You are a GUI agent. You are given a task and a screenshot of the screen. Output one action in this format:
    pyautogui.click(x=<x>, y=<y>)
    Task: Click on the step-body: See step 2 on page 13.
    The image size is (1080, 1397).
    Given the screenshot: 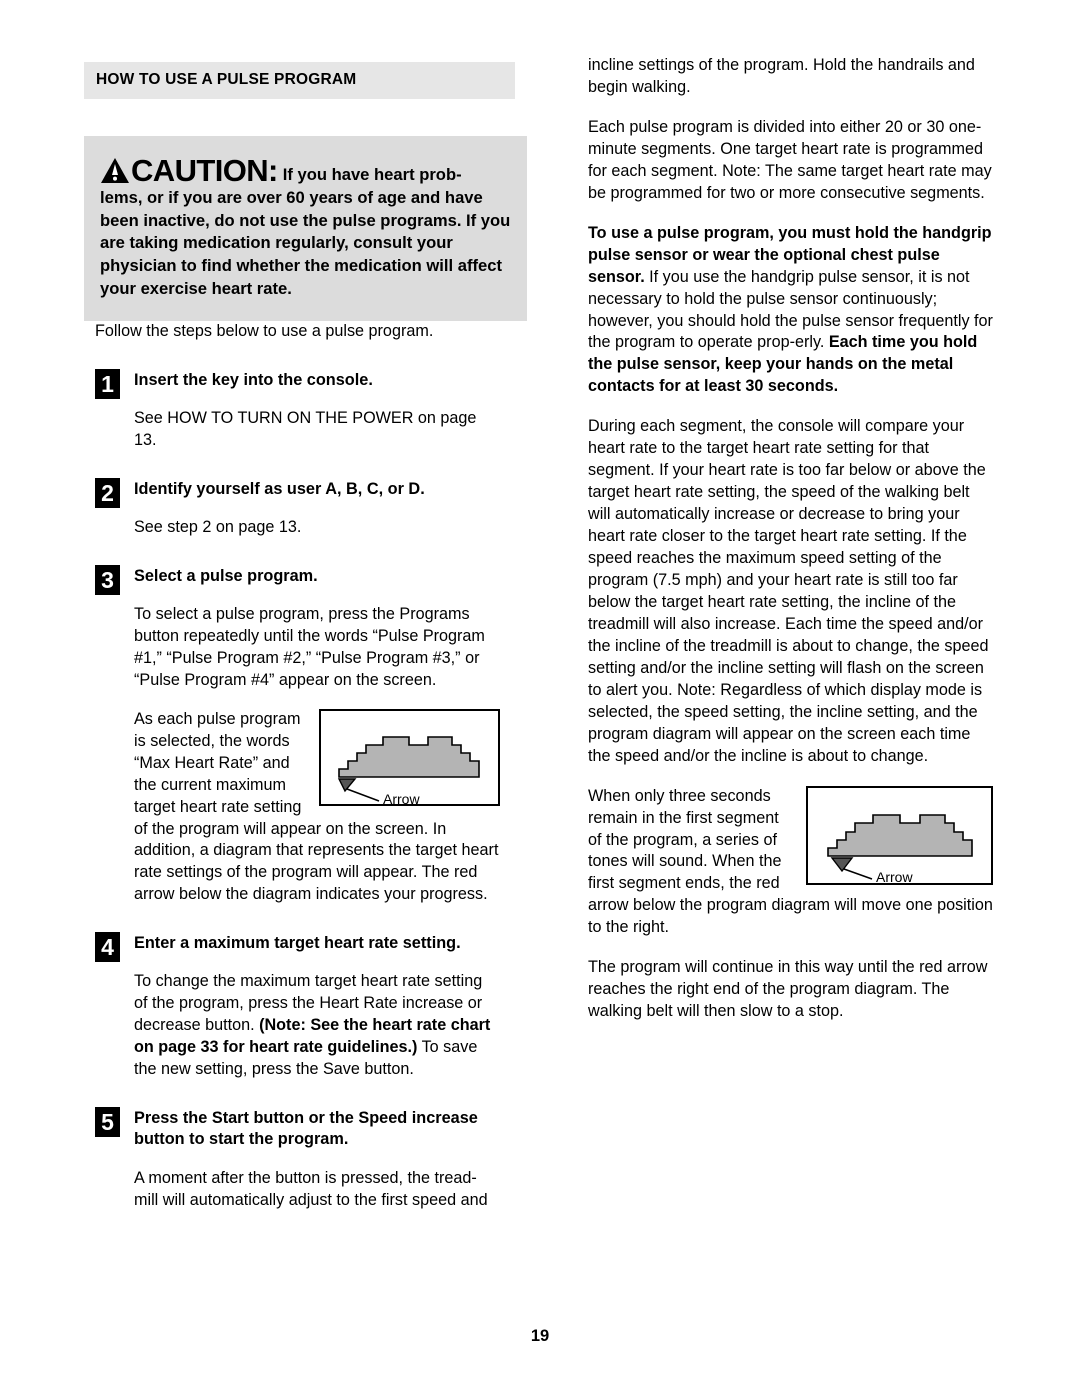 What is the action you would take?
    pyautogui.click(x=317, y=528)
    